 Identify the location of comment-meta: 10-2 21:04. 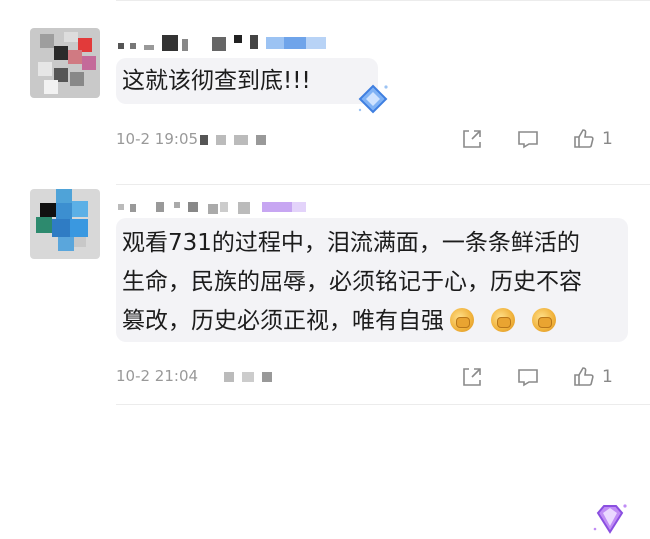
(194, 376).